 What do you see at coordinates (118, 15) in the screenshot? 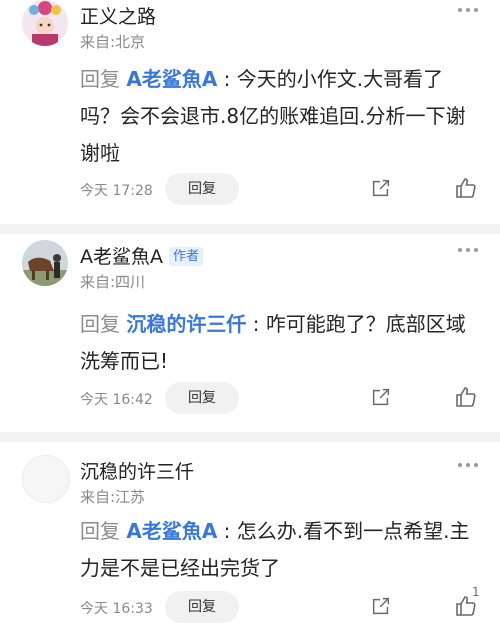
I see `username: 正义之路` at bounding box center [118, 15].